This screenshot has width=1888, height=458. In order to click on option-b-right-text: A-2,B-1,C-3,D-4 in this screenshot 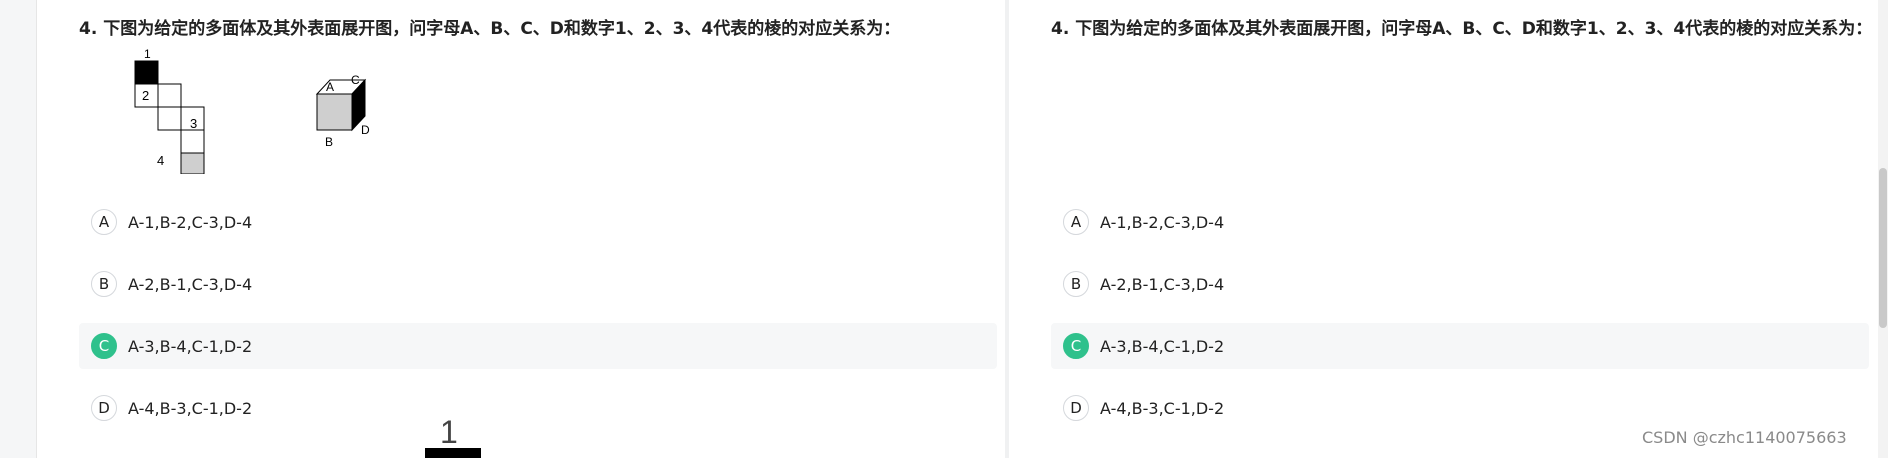, I will do `click(1162, 284)`.